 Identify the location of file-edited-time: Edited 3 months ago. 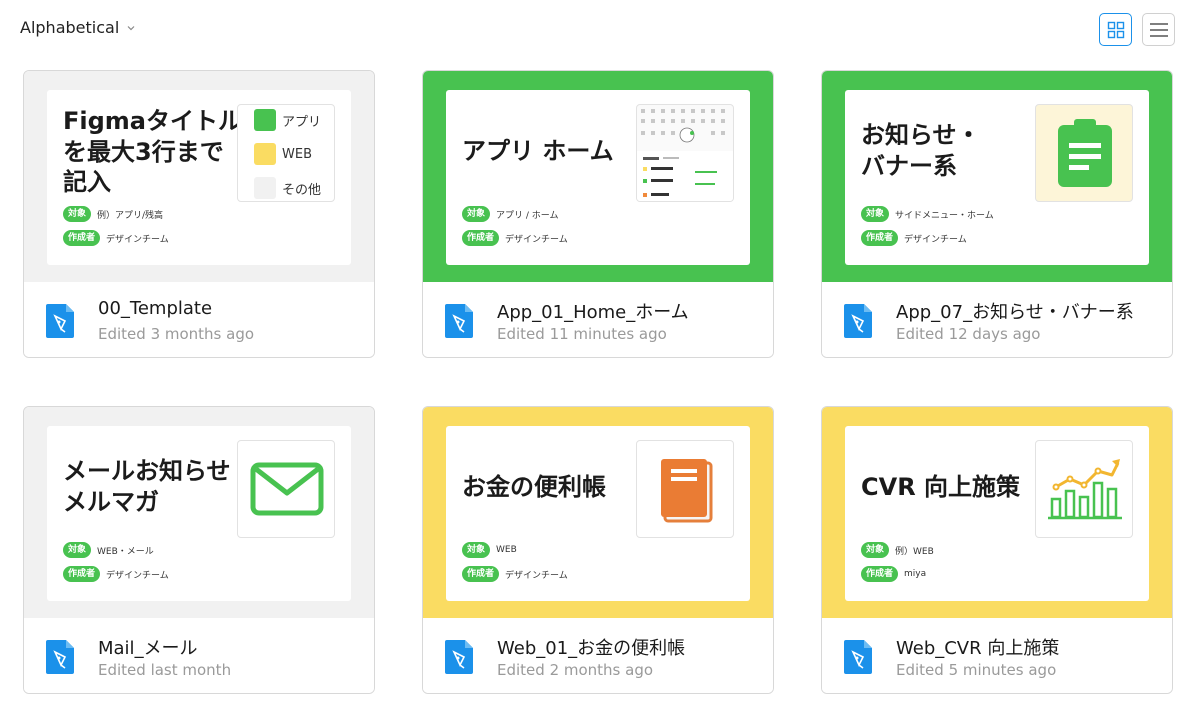
(176, 334).